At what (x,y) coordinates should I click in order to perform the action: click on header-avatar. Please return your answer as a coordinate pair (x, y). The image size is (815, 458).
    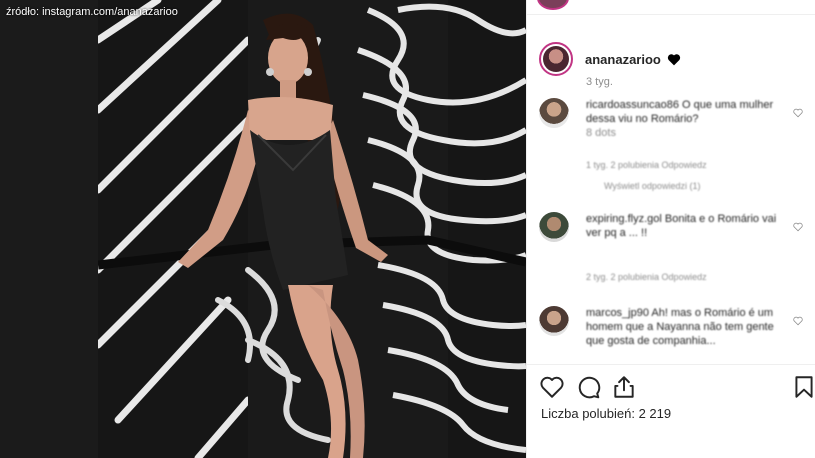
    Looking at the image, I should click on (553, 5).